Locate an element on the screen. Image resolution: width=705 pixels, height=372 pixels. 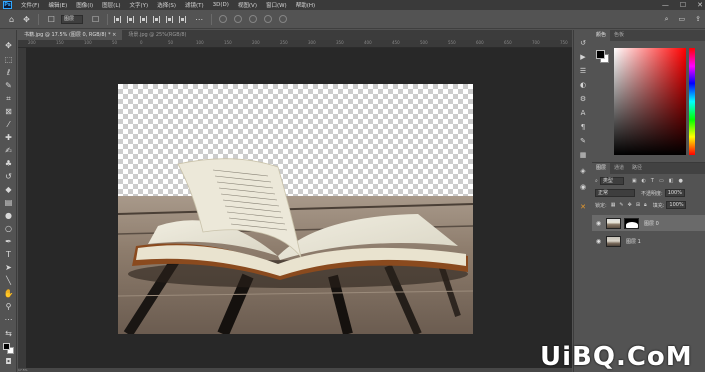
lock-paint-icon: ✎ is located at coordinates (621, 205).